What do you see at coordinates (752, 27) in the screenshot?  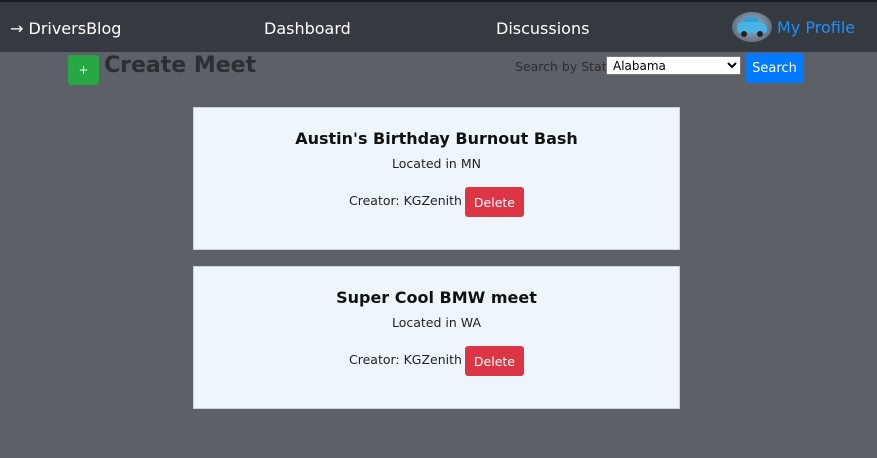 I see `car-avatar-icon` at bounding box center [752, 27].